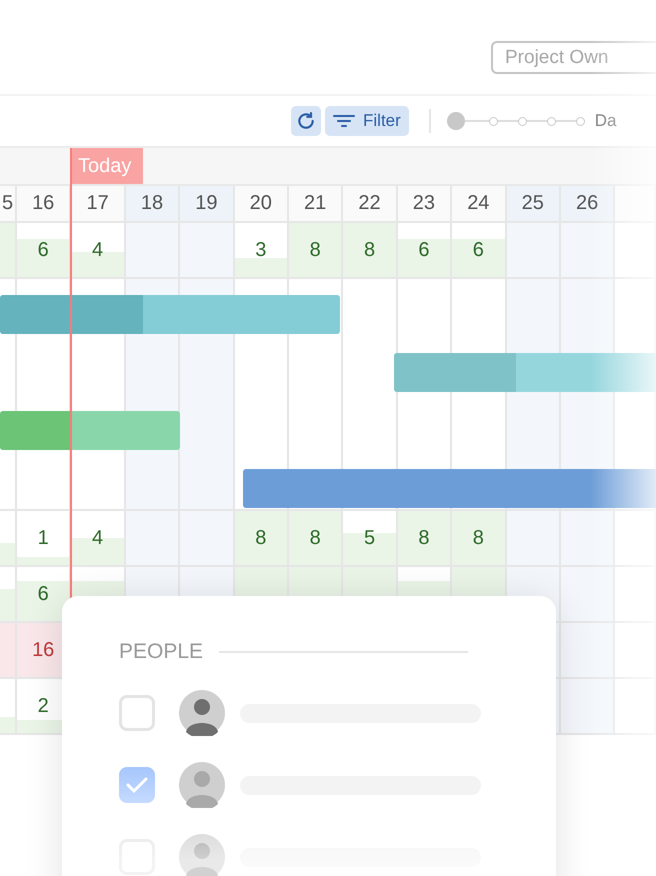 The image size is (656, 876). Describe the element at coordinates (370, 538) in the screenshot. I see `hours-value: 5` at that location.